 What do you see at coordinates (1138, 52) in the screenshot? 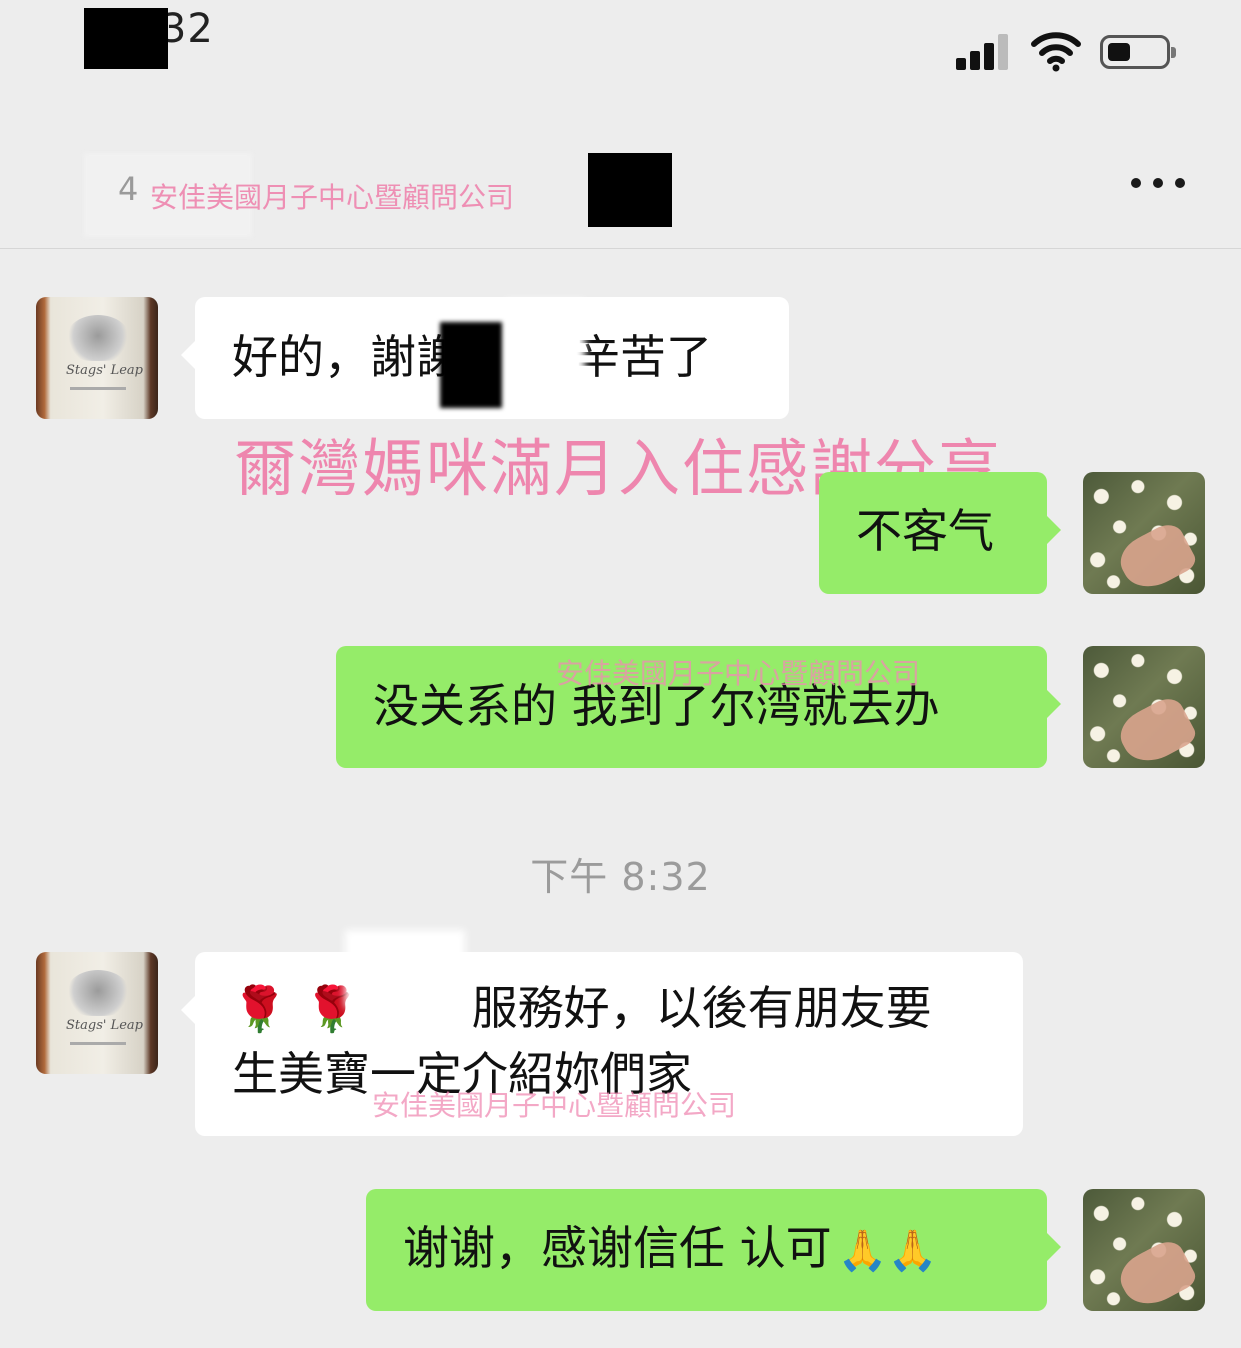
I see `battery-icon` at bounding box center [1138, 52].